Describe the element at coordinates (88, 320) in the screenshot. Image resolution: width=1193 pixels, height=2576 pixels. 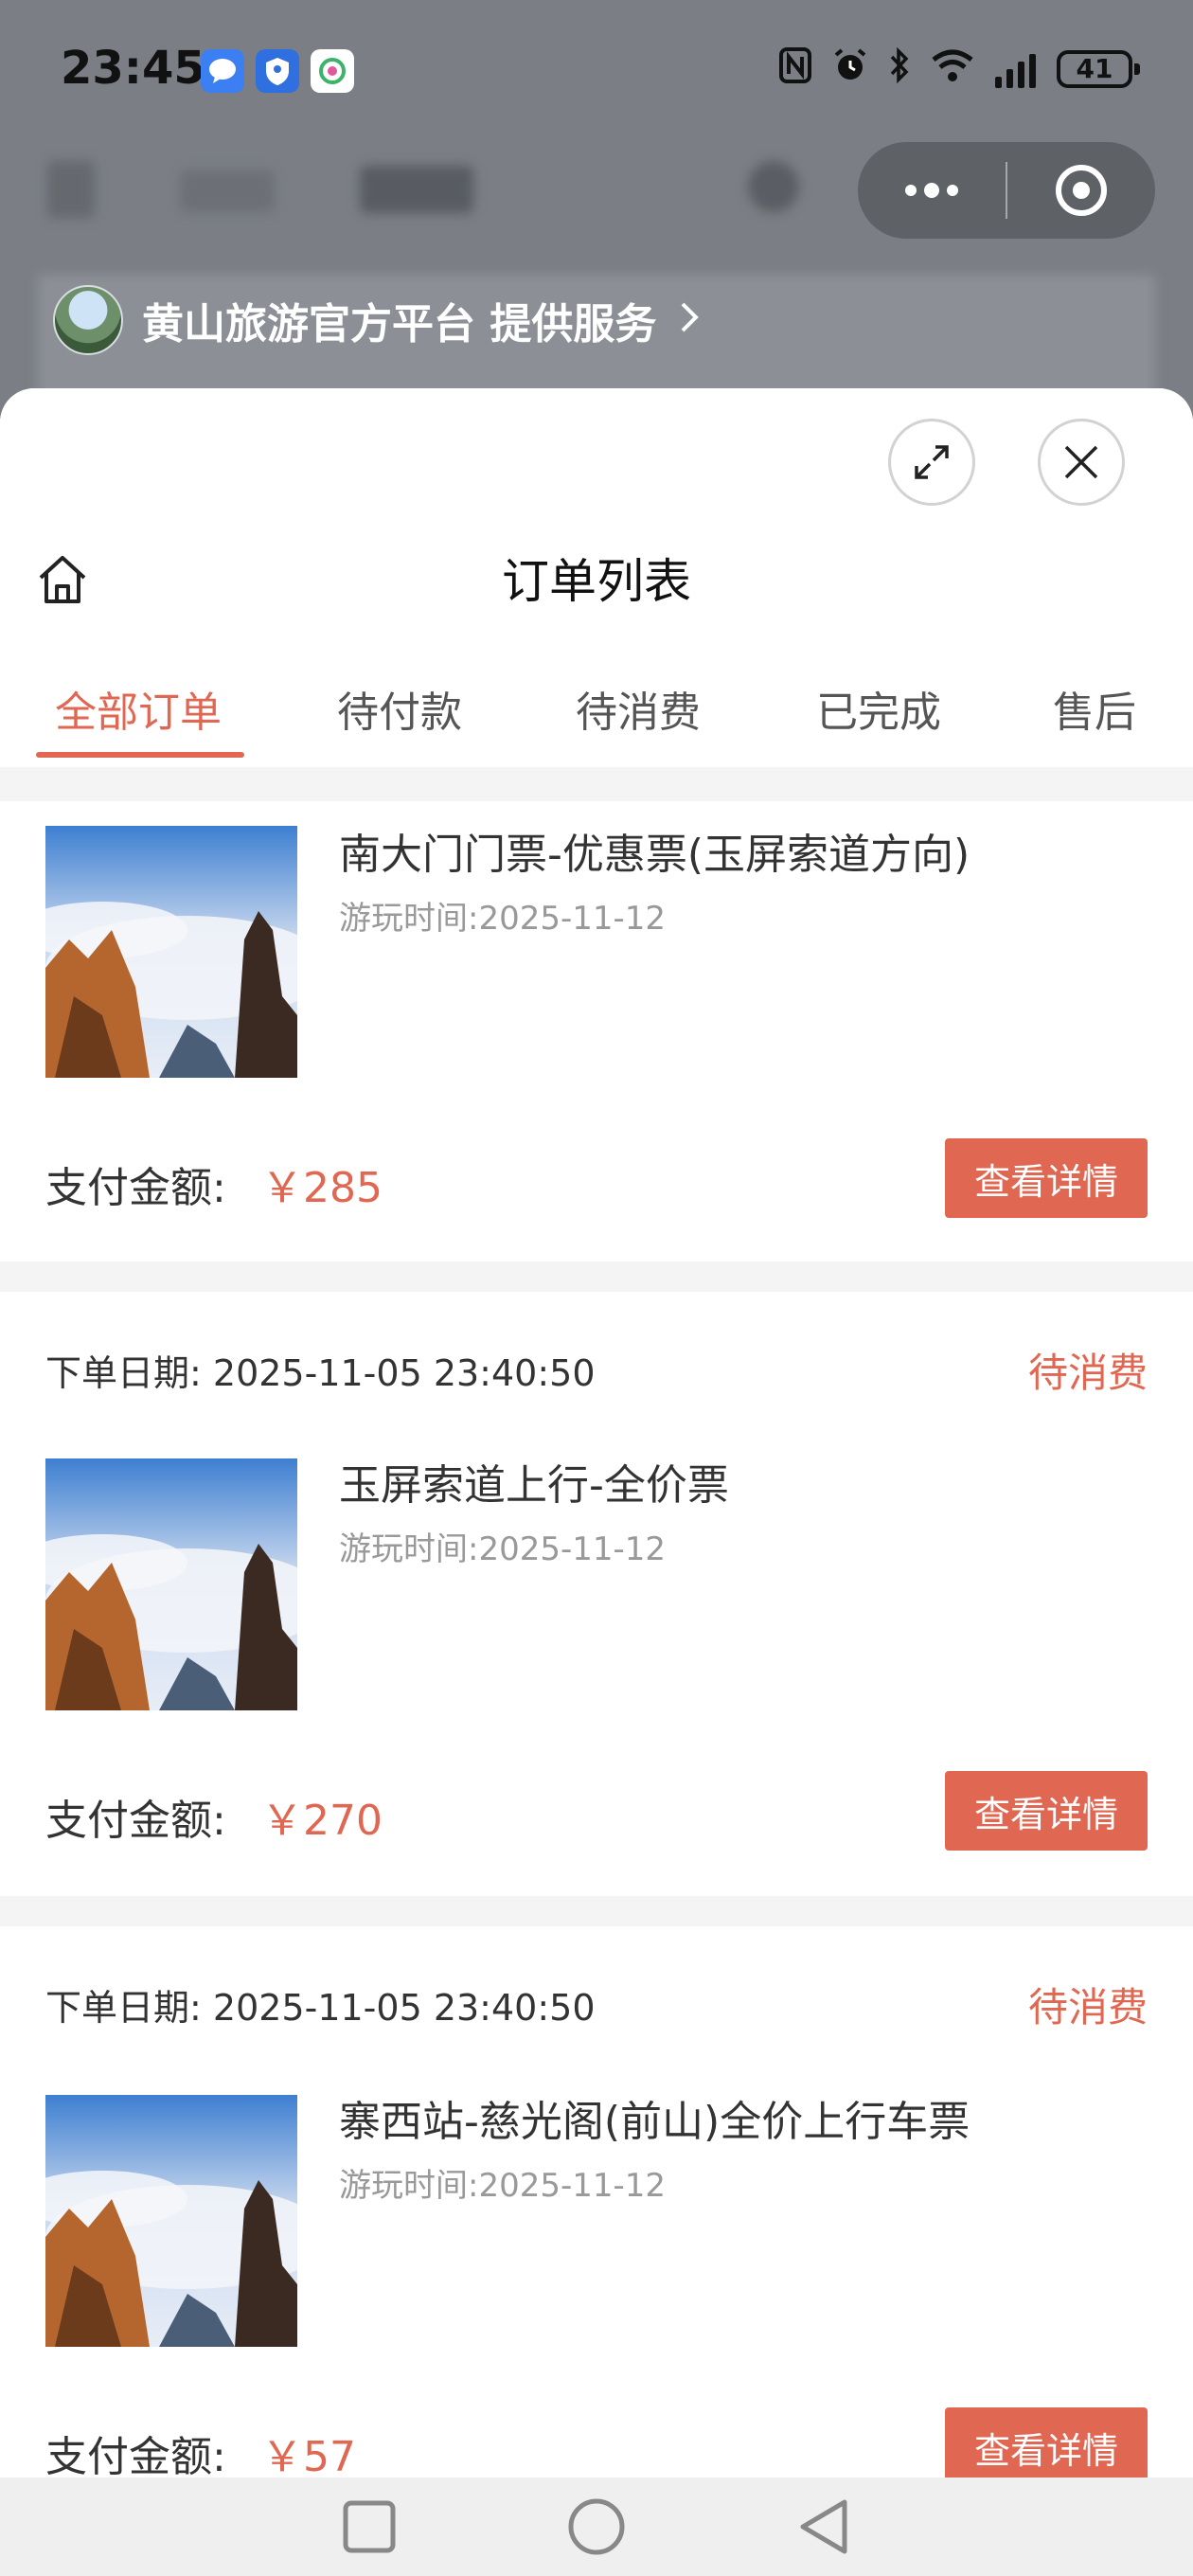
I see `provider-avatar` at that location.